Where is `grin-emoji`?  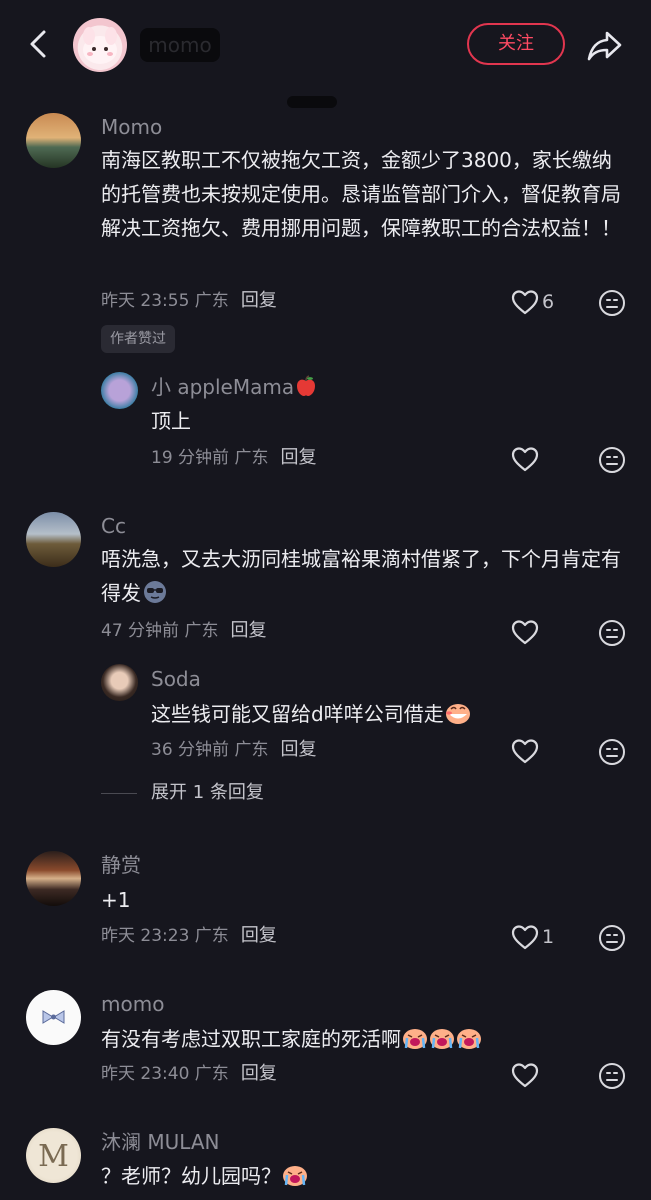 grin-emoji is located at coordinates (457, 714).